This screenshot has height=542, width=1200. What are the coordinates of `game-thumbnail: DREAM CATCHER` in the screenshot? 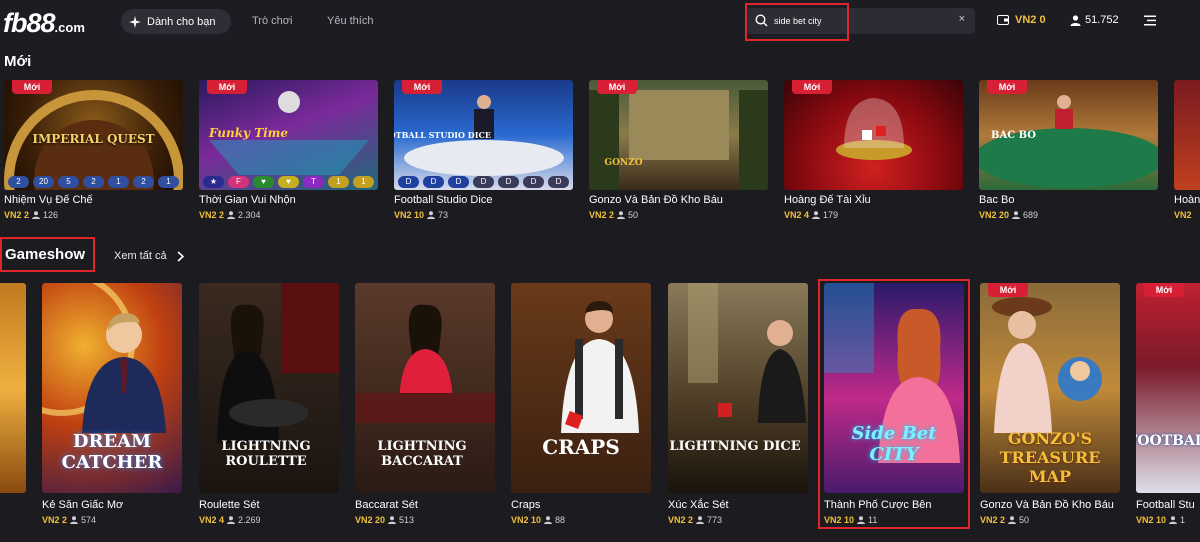 It's located at (112, 388).